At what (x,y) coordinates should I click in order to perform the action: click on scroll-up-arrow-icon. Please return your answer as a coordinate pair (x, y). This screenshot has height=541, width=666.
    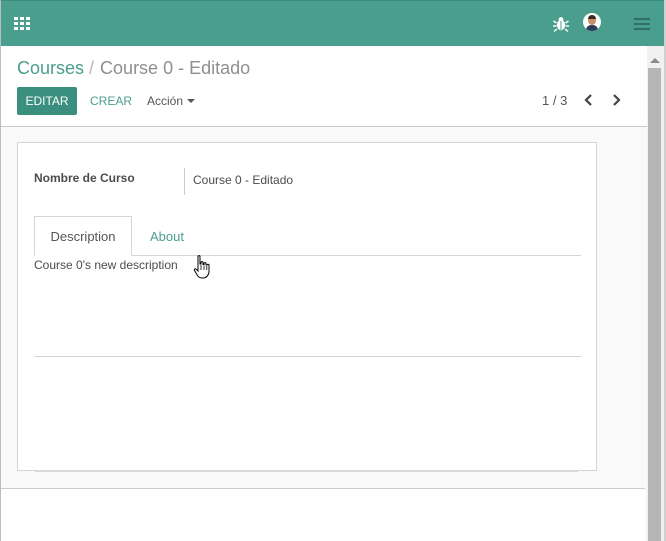
    Looking at the image, I should click on (655, 60).